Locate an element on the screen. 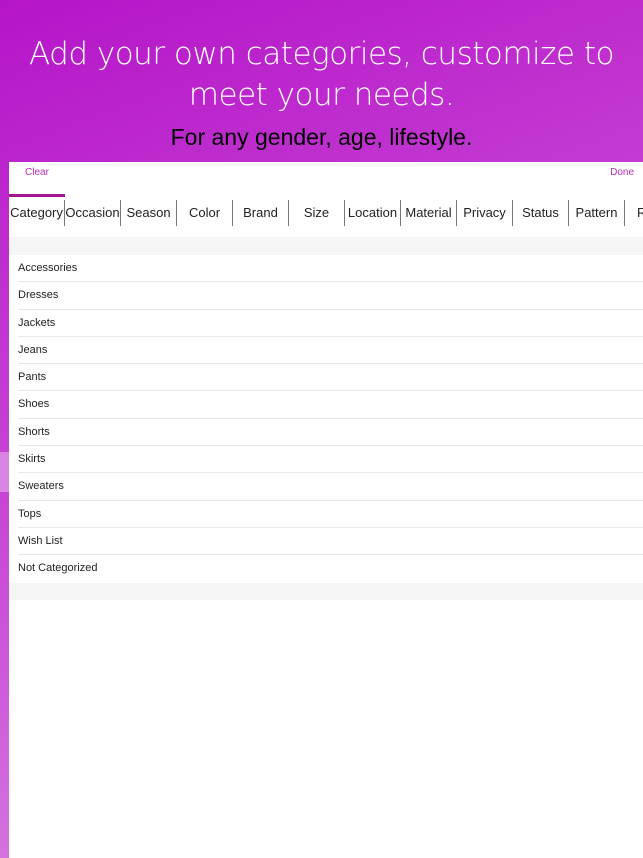 This screenshot has width=643, height=858. tab-status: Status is located at coordinates (541, 213).